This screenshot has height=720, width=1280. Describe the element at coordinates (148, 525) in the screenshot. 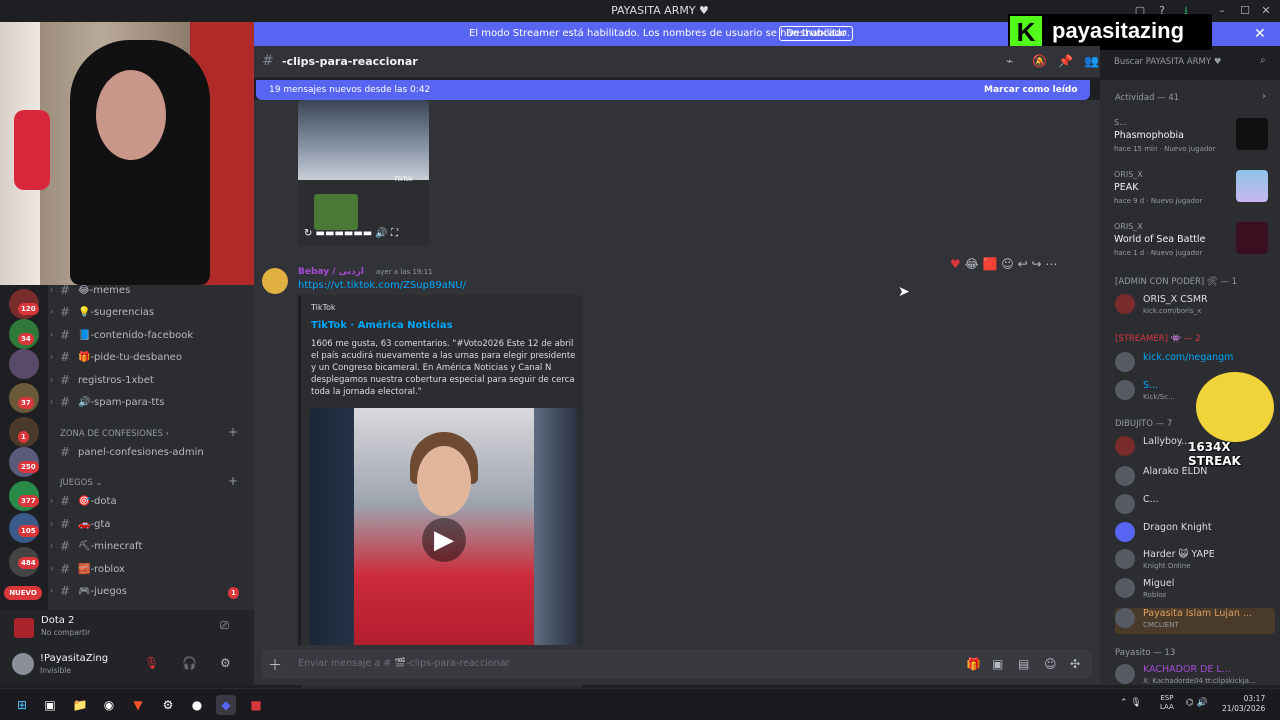

I see `channel-item: › # 🚗-gta` at that location.